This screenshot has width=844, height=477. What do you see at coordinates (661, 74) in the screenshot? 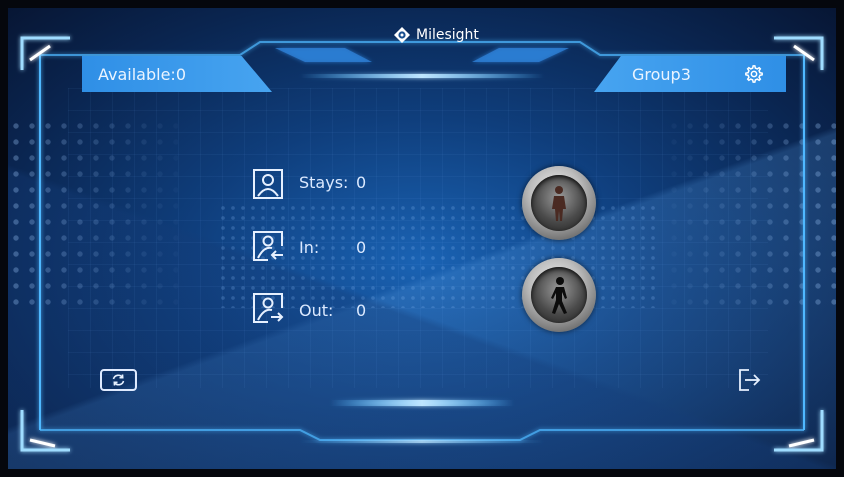
I see `group-name: Group3` at bounding box center [661, 74].